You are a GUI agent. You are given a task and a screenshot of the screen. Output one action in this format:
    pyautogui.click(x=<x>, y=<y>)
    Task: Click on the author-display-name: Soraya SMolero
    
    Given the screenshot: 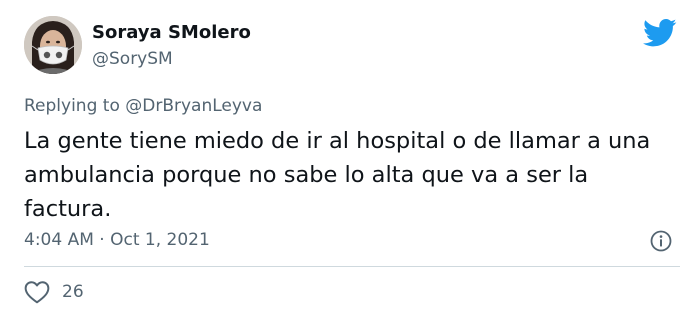 What is the action you would take?
    pyautogui.click(x=171, y=32)
    